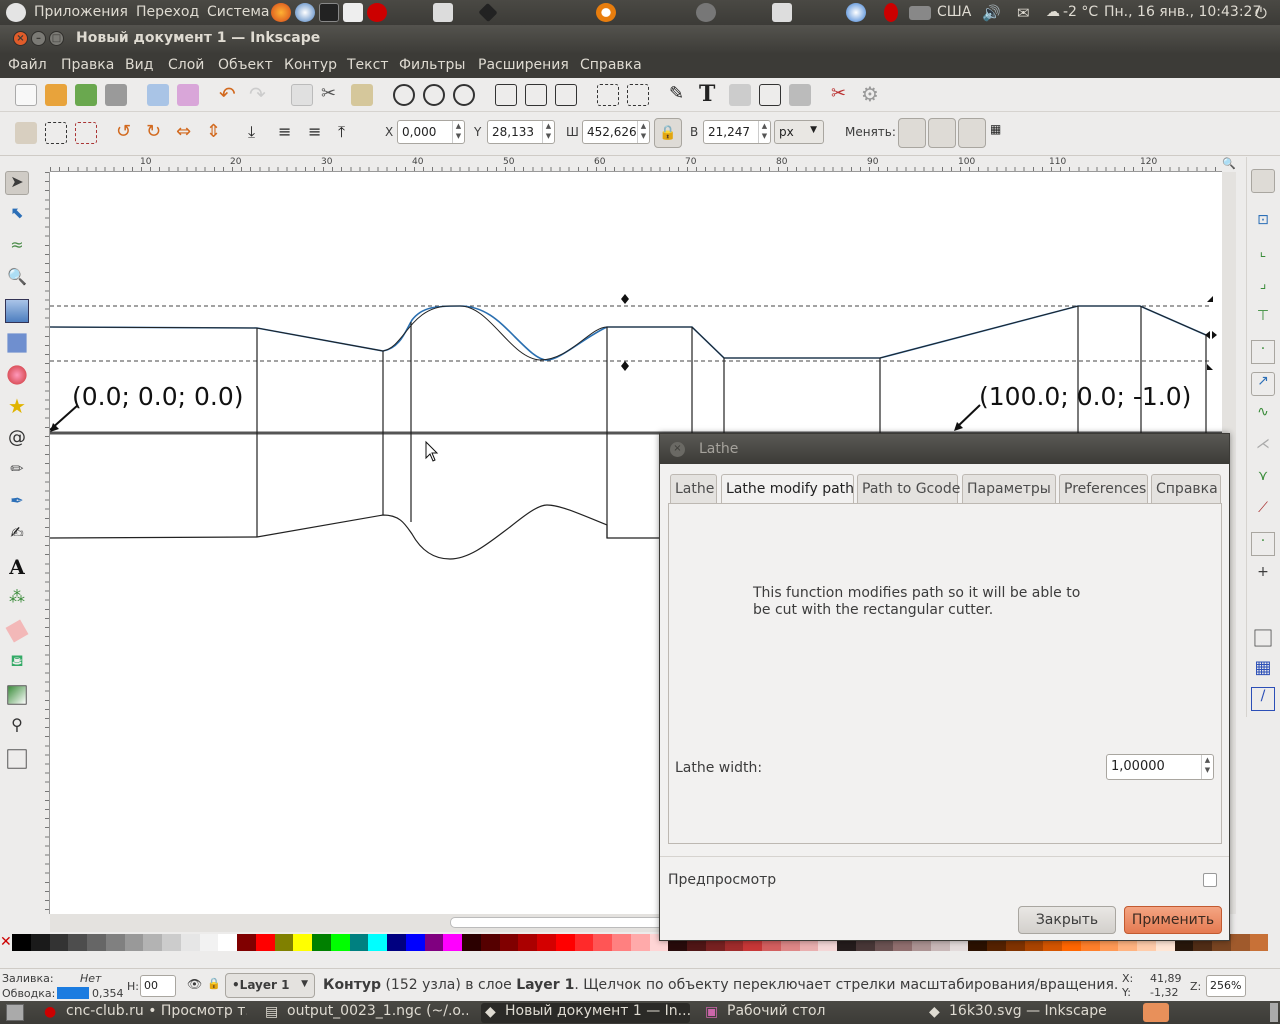 The height and width of the screenshot is (1024, 1280). Describe the element at coordinates (1229, 164) in the screenshot. I see `zoom-corner-icon: 🔍` at that location.